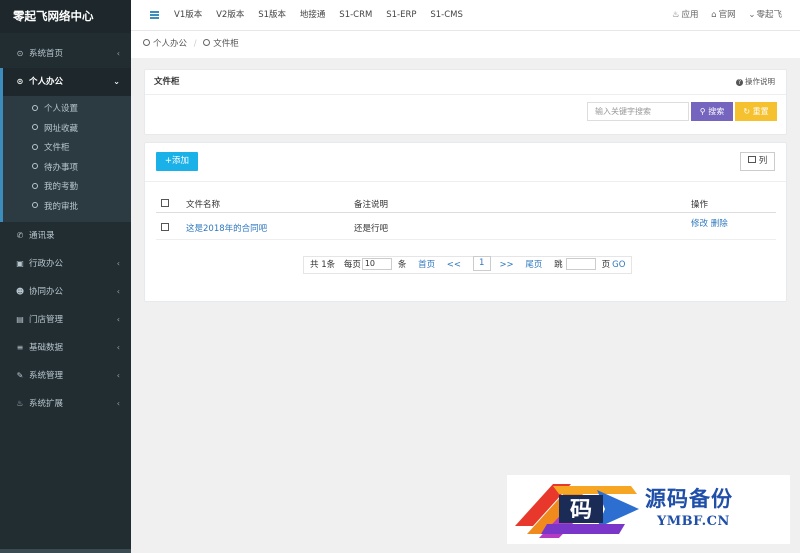  What do you see at coordinates (230, 15) in the screenshot?
I see `top-link-v2: V2版本` at bounding box center [230, 15].